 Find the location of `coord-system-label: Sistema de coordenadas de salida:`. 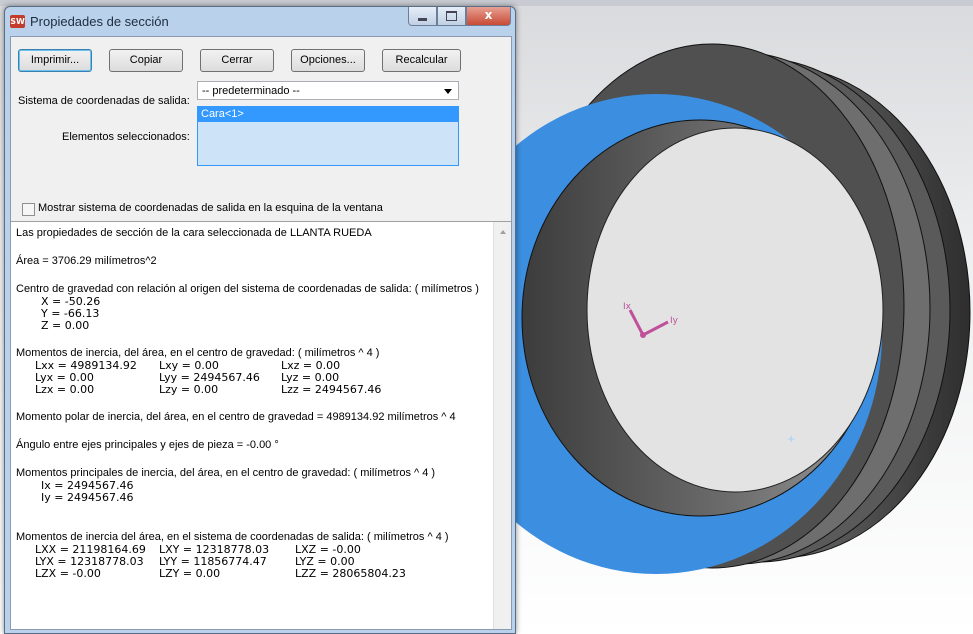

coord-system-label: Sistema de coordenadas de salida: is located at coordinates (104, 101).